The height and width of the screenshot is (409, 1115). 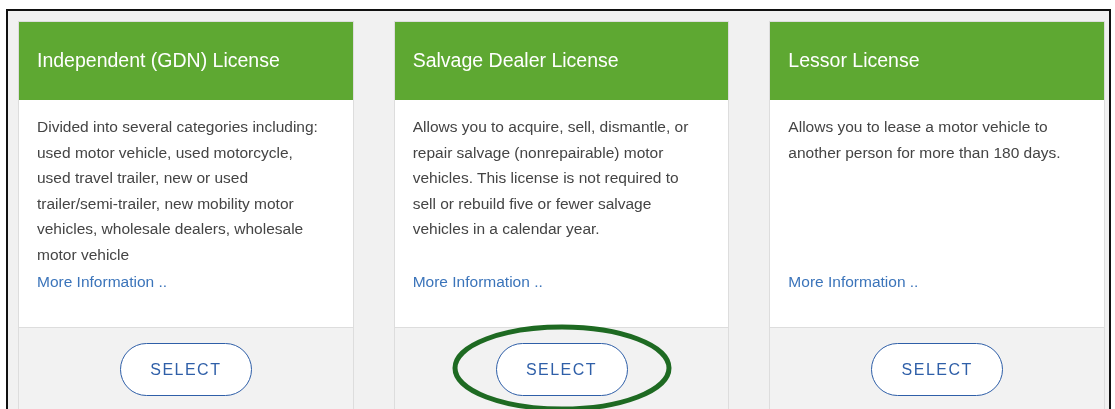 I want to click on card-description: Allows you to acquire, sell, dismantle, or repair salvage (nonrepairable) motor vehicles. This license is not required to sell or rebuild five or fewer salvage vehicles in a calendar year., so click(x=551, y=178).